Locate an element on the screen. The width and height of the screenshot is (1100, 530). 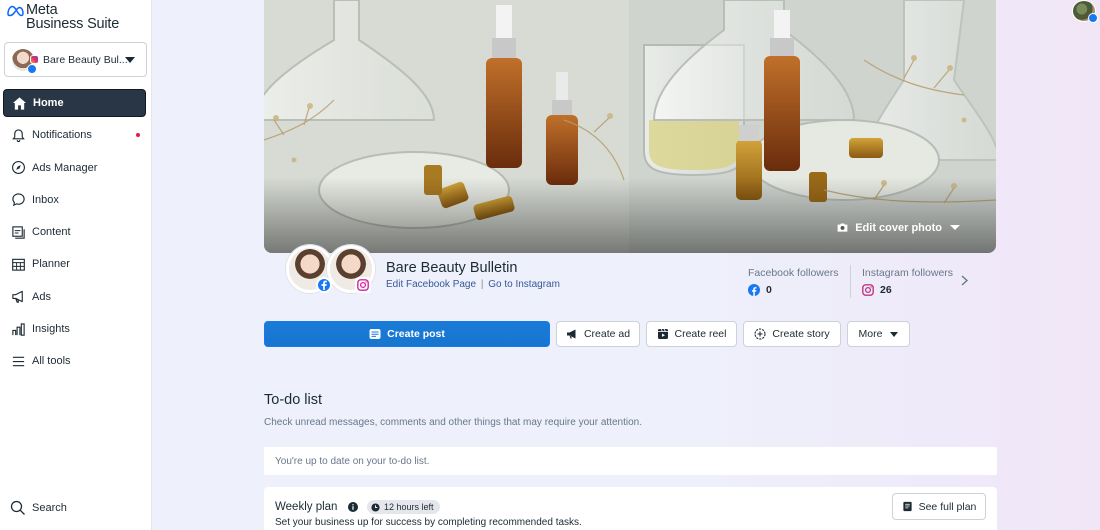
sidebar-item-label: Content is located at coordinates (51, 232).